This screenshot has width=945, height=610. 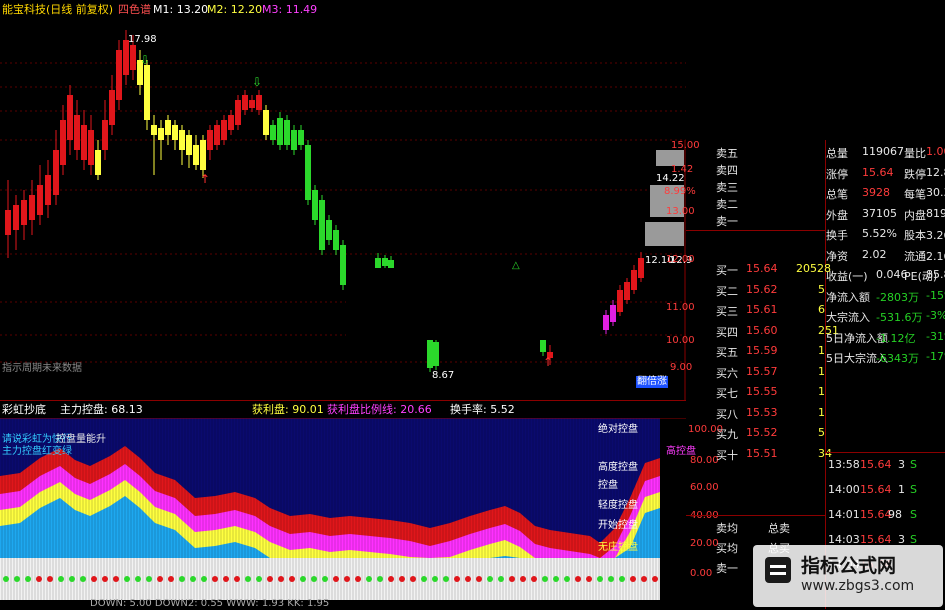 I want to click on buy-volume: 5, so click(x=821, y=289).